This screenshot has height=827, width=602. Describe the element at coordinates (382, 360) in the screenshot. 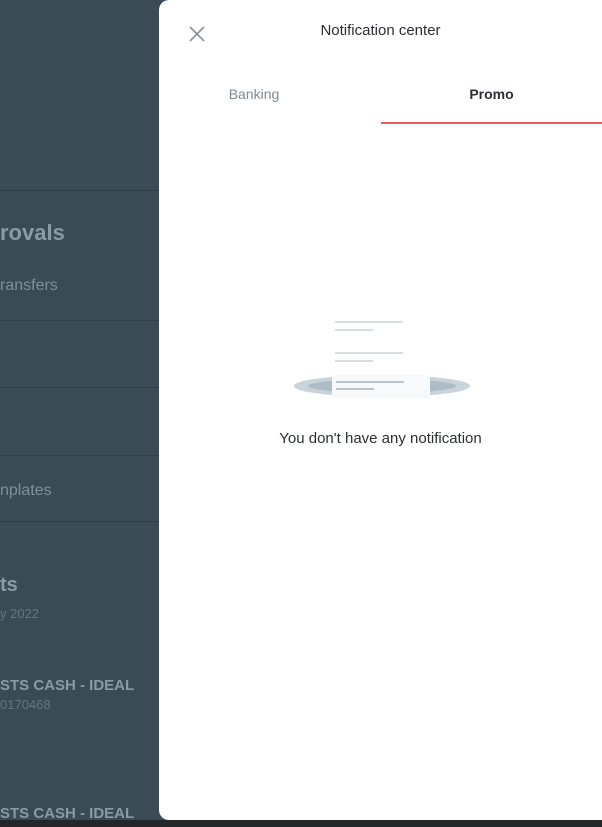

I see `empty-notifications-illustration` at that location.